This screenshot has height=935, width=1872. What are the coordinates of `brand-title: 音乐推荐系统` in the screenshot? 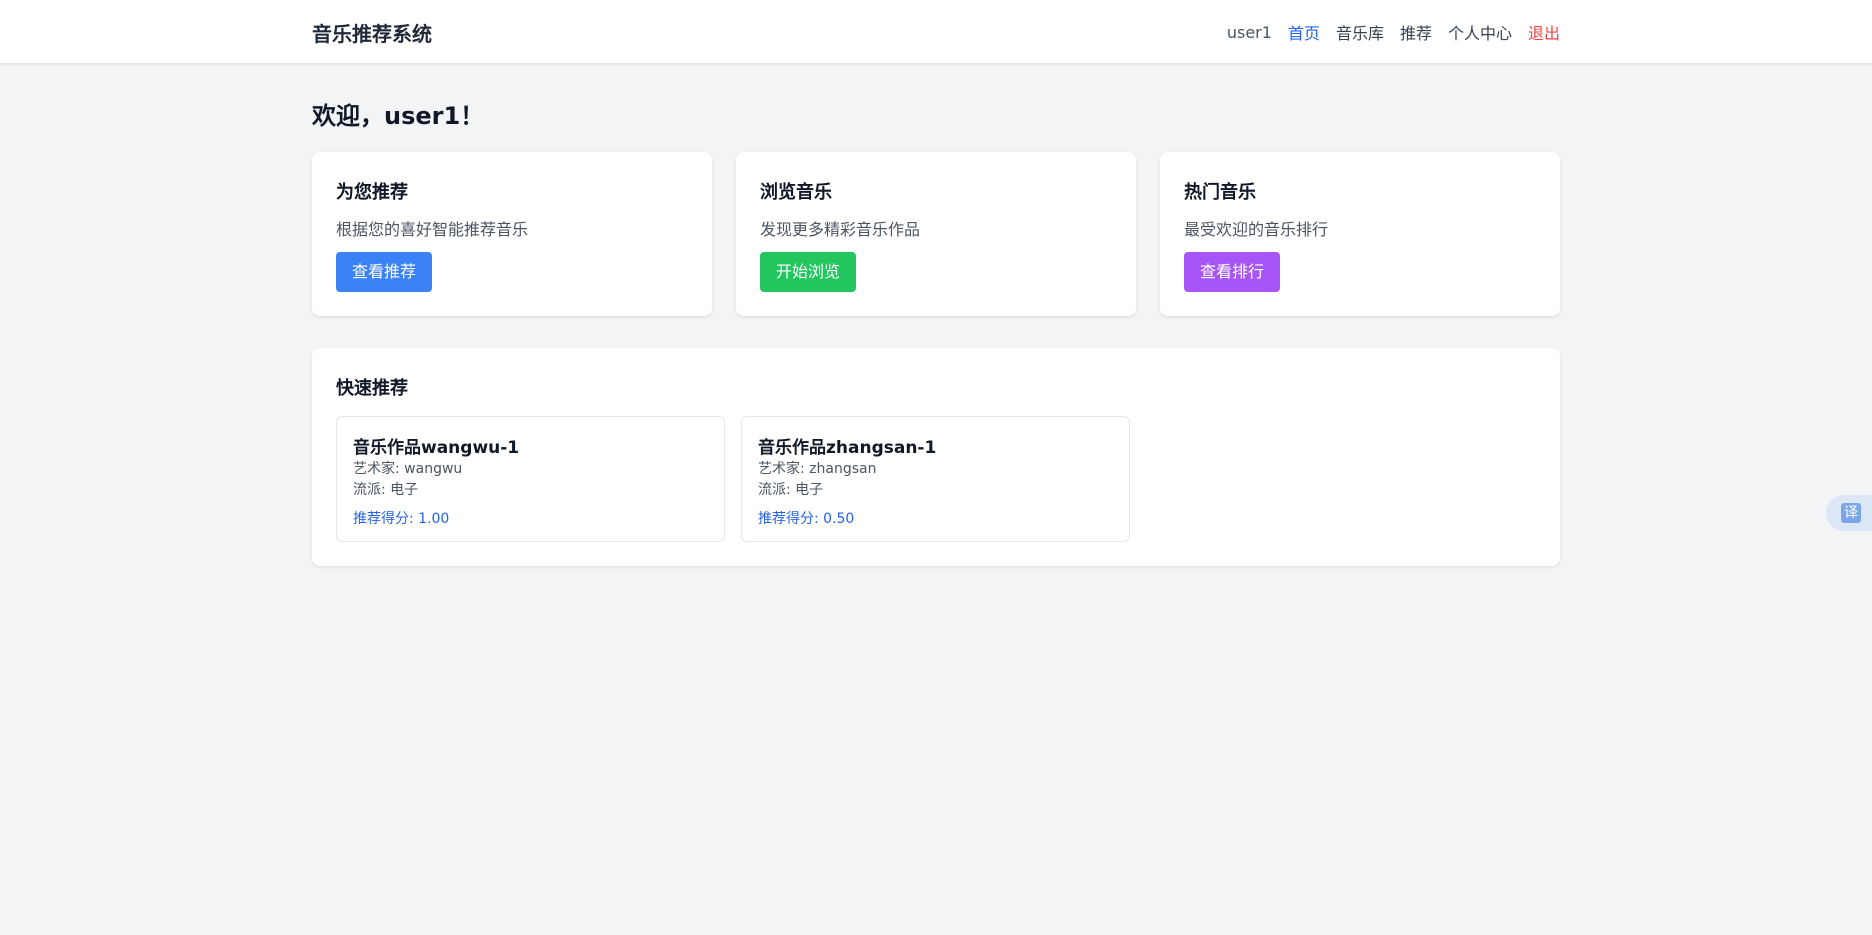 It's located at (372, 32).